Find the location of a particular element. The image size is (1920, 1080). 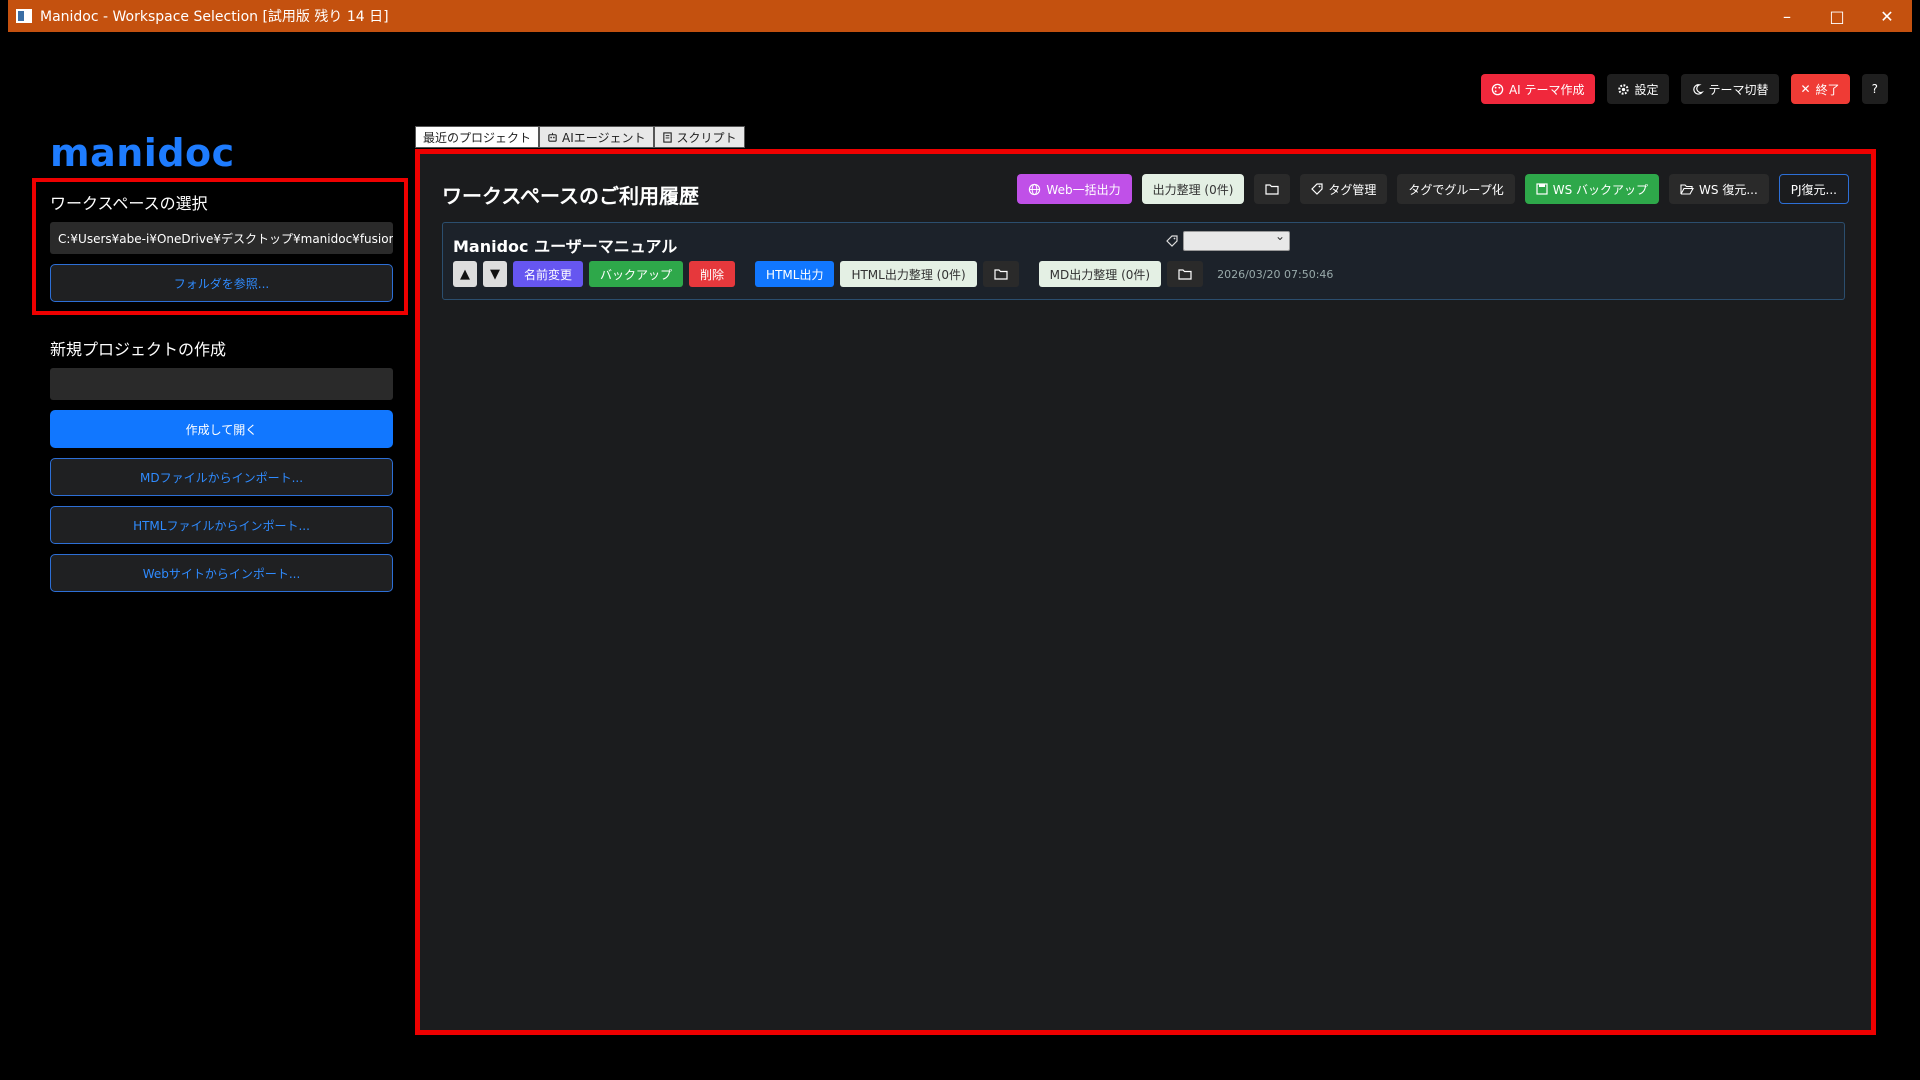

gear-icon is located at coordinates (1623, 89).